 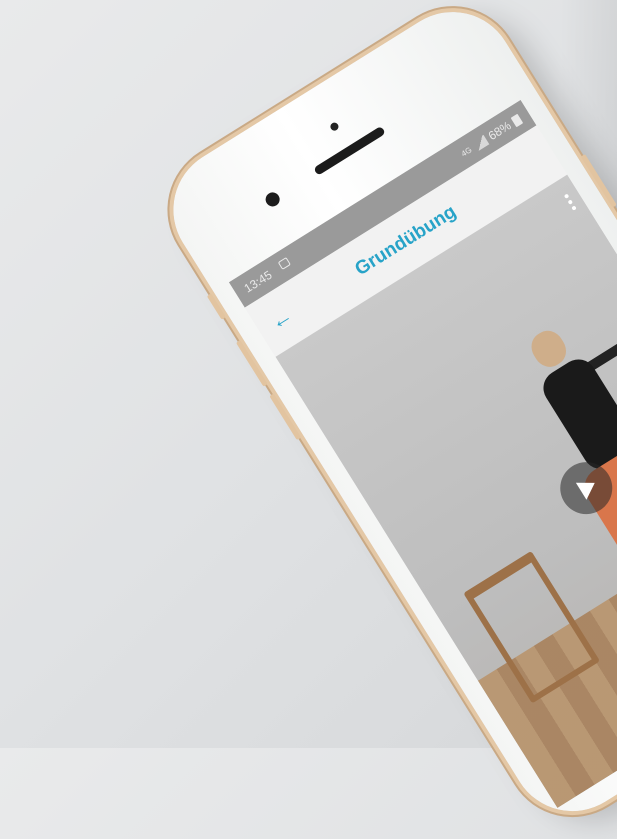 I want to click on battery-icon, so click(x=516, y=120).